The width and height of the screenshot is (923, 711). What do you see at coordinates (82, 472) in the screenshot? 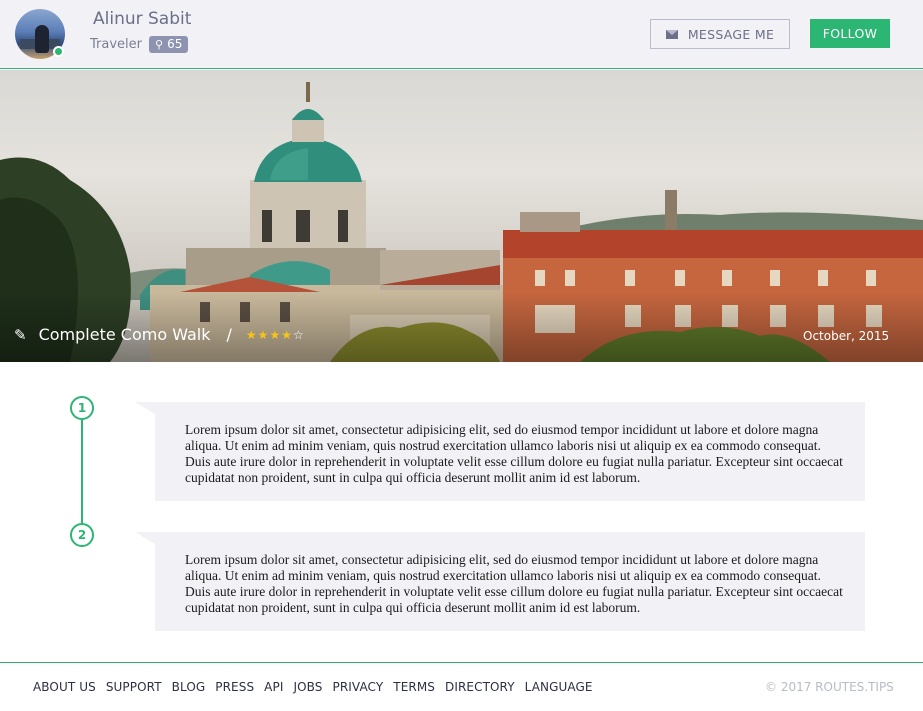
I see `timeline-line` at bounding box center [82, 472].